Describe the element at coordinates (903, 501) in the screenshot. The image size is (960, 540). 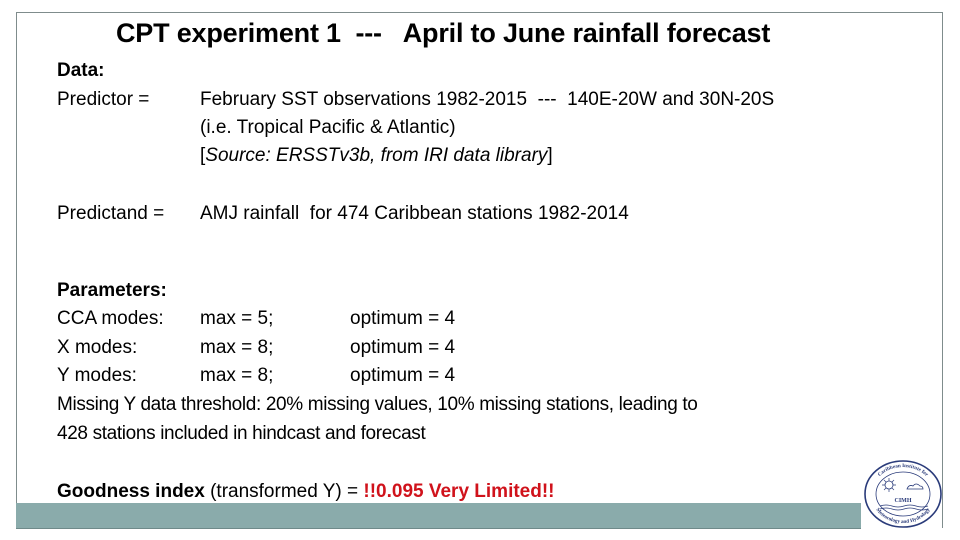
I see `logo-acronym: CIMH` at that location.